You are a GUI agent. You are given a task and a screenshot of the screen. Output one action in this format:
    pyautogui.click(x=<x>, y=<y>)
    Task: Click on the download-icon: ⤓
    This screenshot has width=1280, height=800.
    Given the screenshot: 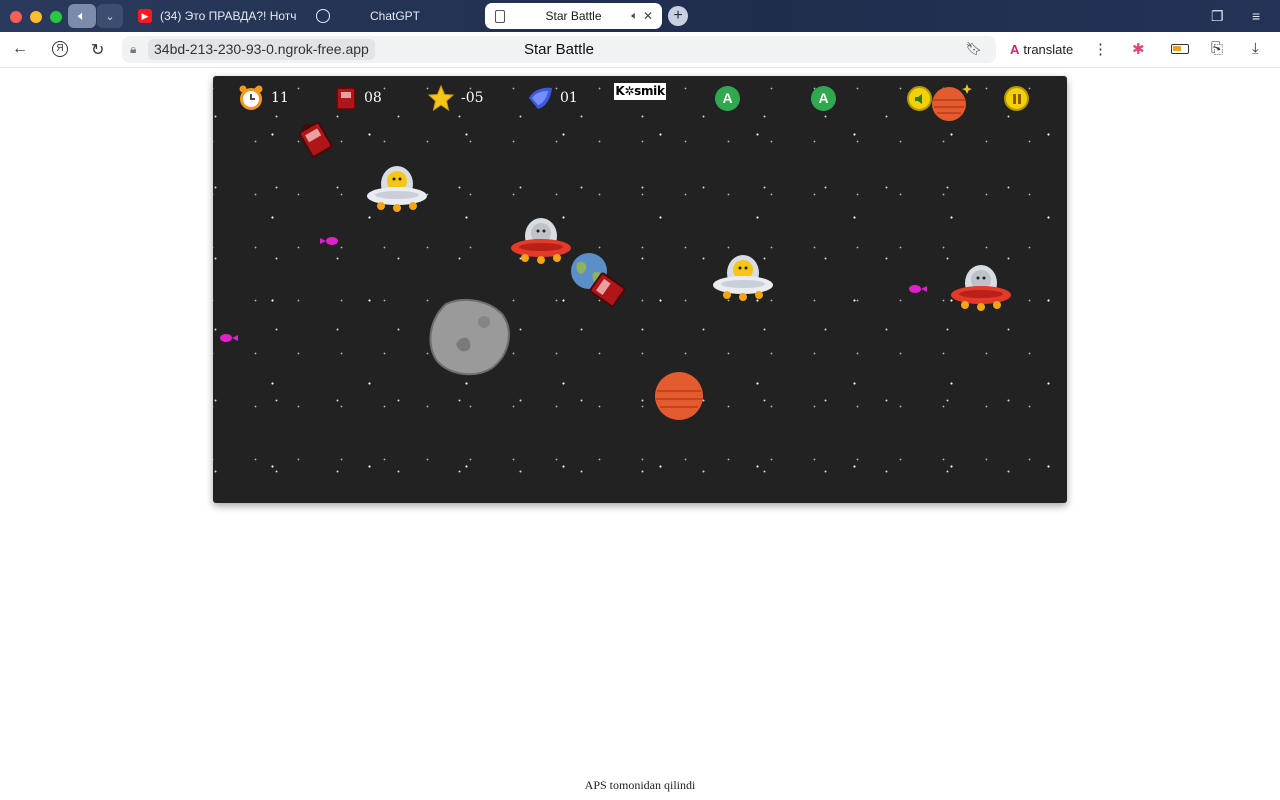 What is the action you would take?
    pyautogui.click(x=1255, y=48)
    